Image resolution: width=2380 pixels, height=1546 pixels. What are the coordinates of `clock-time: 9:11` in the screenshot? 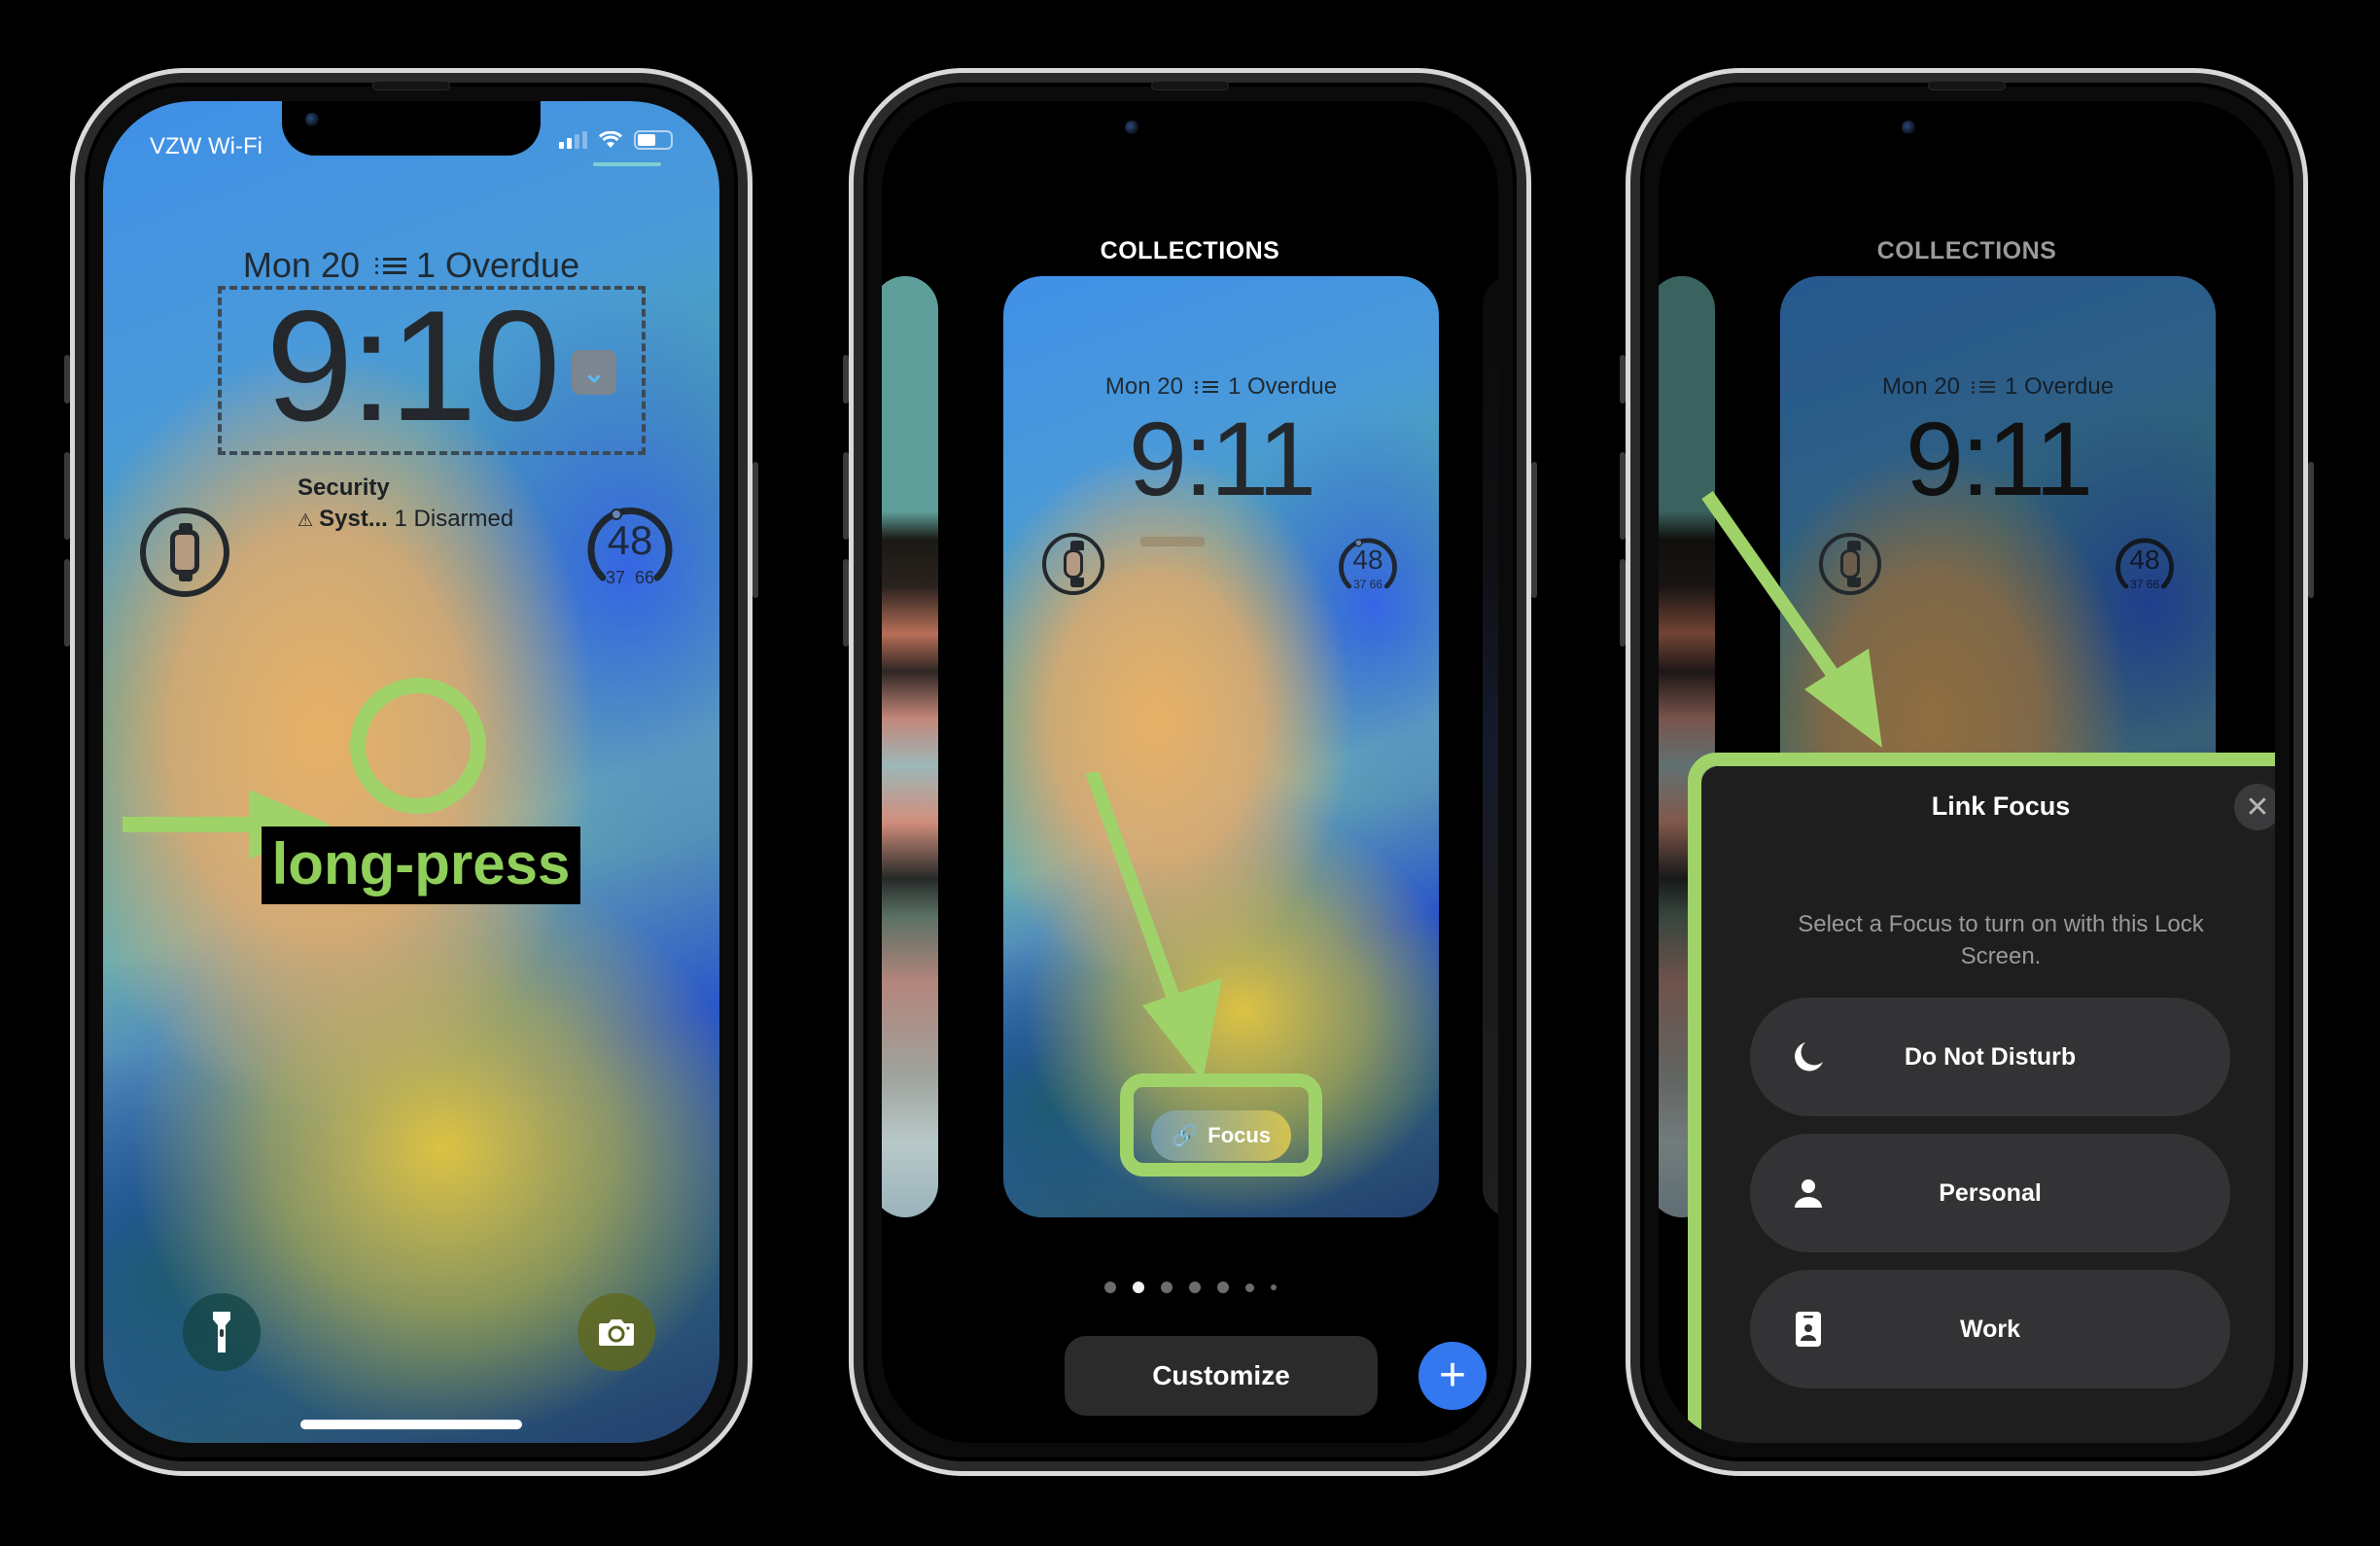 It's located at (1222, 458).